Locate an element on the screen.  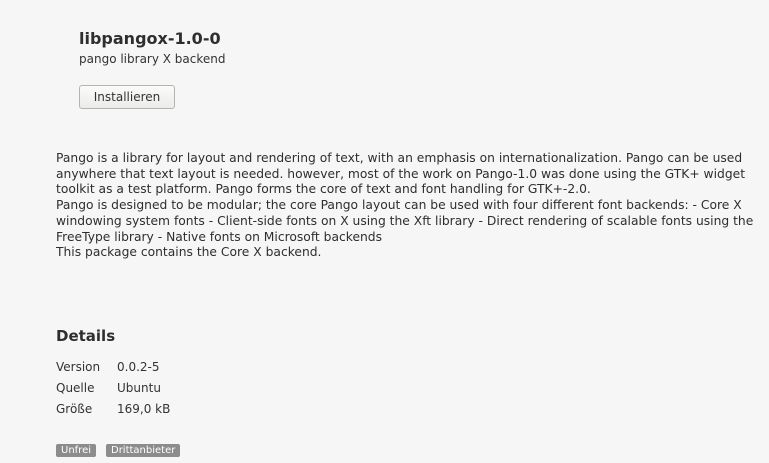
details-label: Version is located at coordinates (78, 367).